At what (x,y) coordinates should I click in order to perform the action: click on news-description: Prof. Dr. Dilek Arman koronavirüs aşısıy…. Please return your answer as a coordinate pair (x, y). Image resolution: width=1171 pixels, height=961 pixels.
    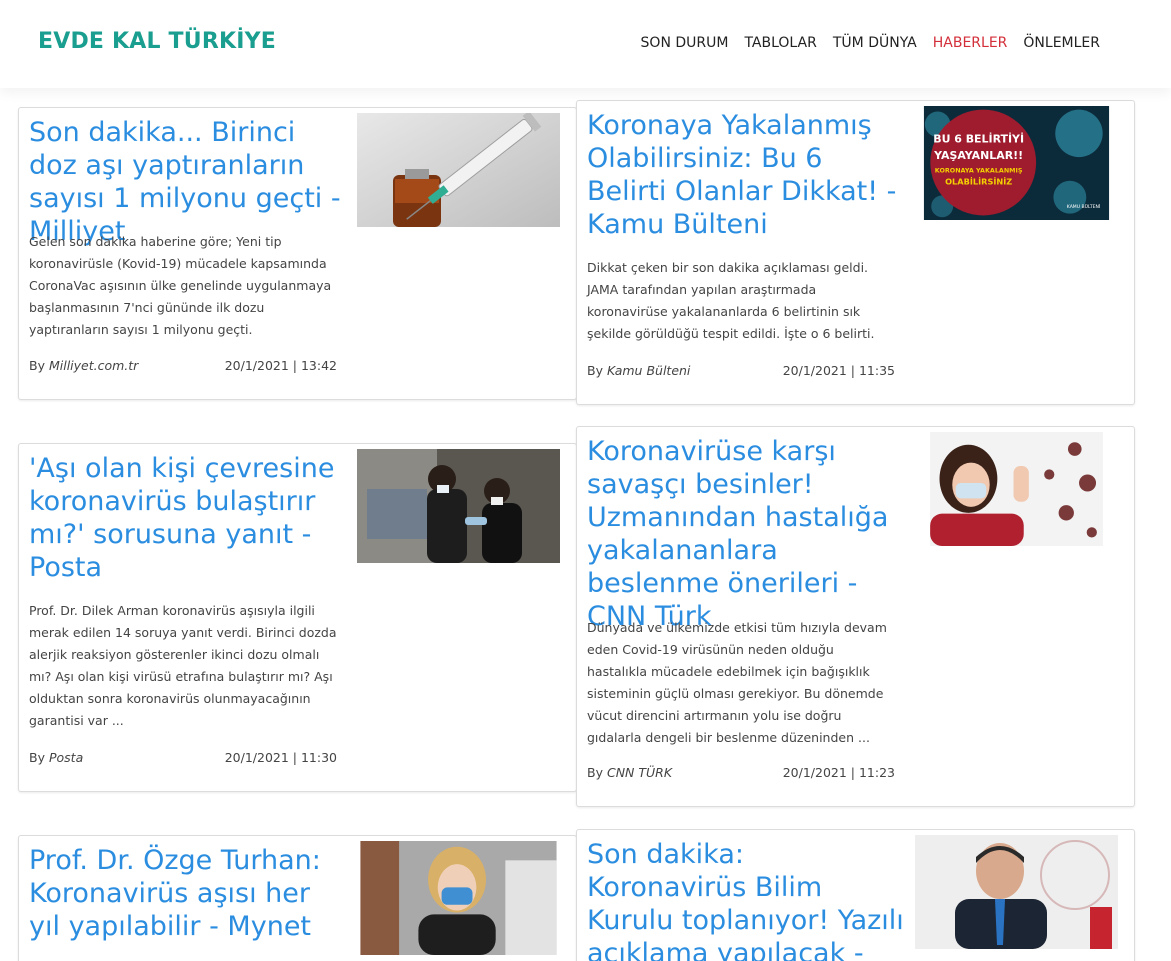
    Looking at the image, I should click on (183, 665).